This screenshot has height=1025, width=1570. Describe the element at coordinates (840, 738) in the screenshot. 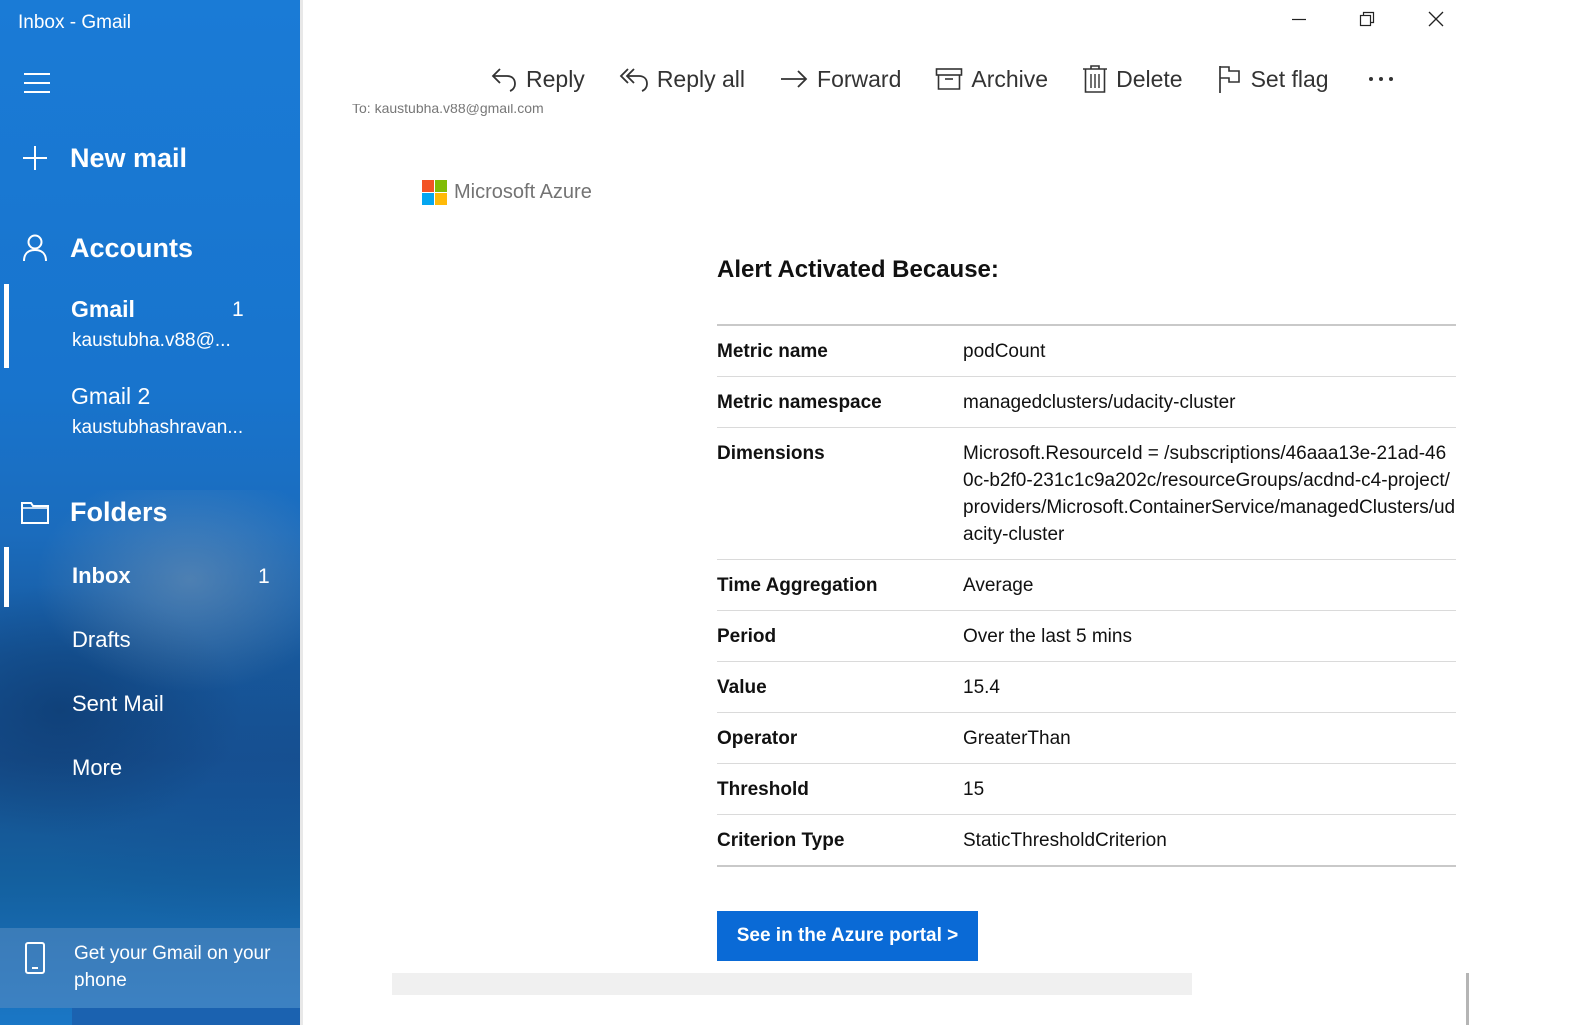

I see `row-key: Operator` at that location.